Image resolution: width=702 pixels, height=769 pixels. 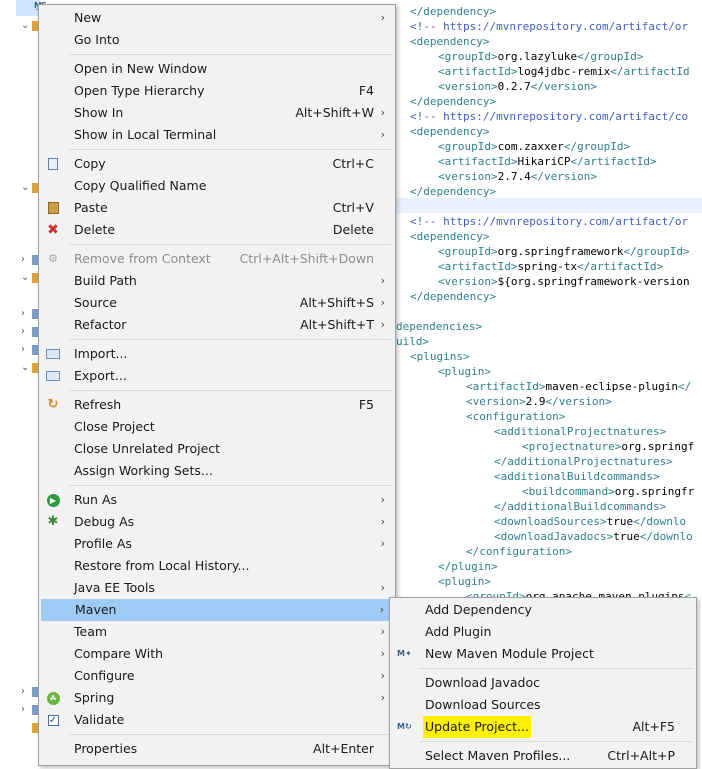 I want to click on maven-menu-item-download-sources: Download Sources, so click(x=543, y=705).